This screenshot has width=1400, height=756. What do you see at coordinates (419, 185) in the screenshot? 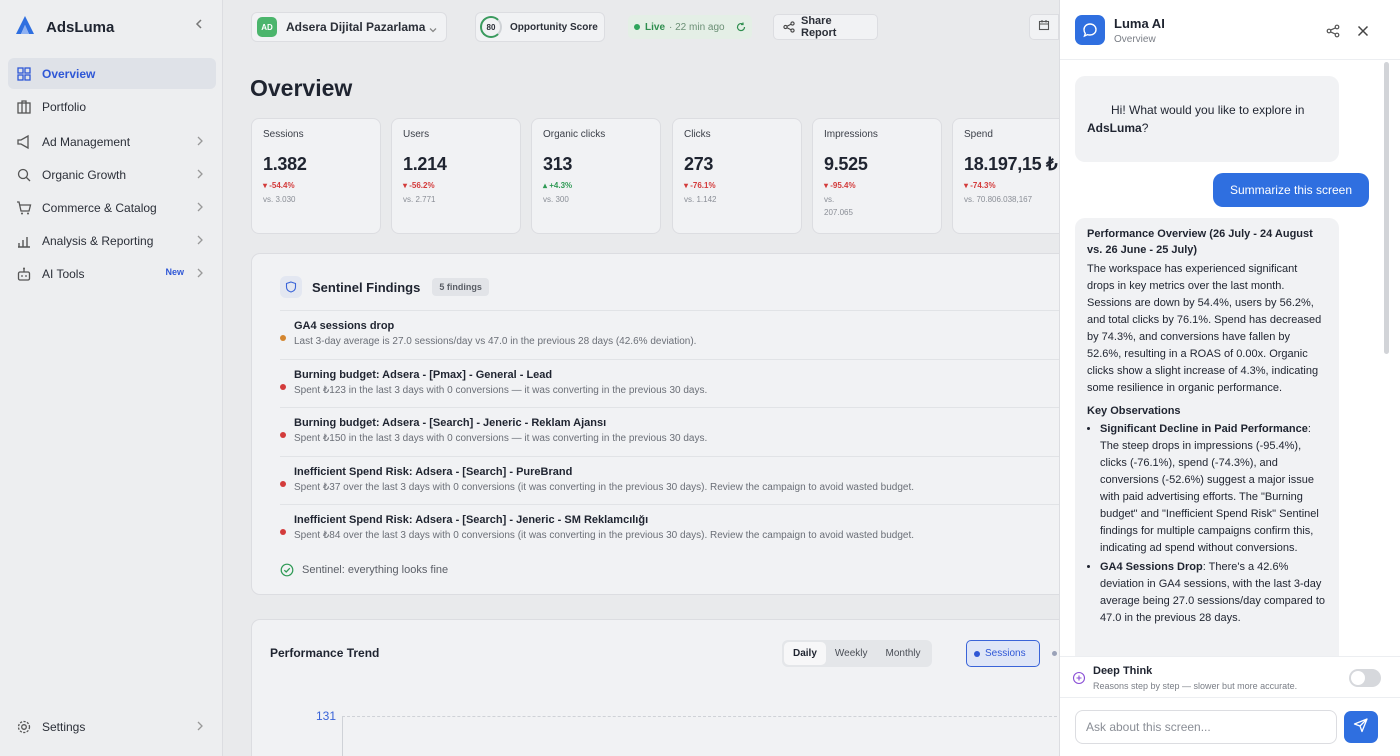
I see `kpi-delta: ▾ -56.2%` at bounding box center [419, 185].